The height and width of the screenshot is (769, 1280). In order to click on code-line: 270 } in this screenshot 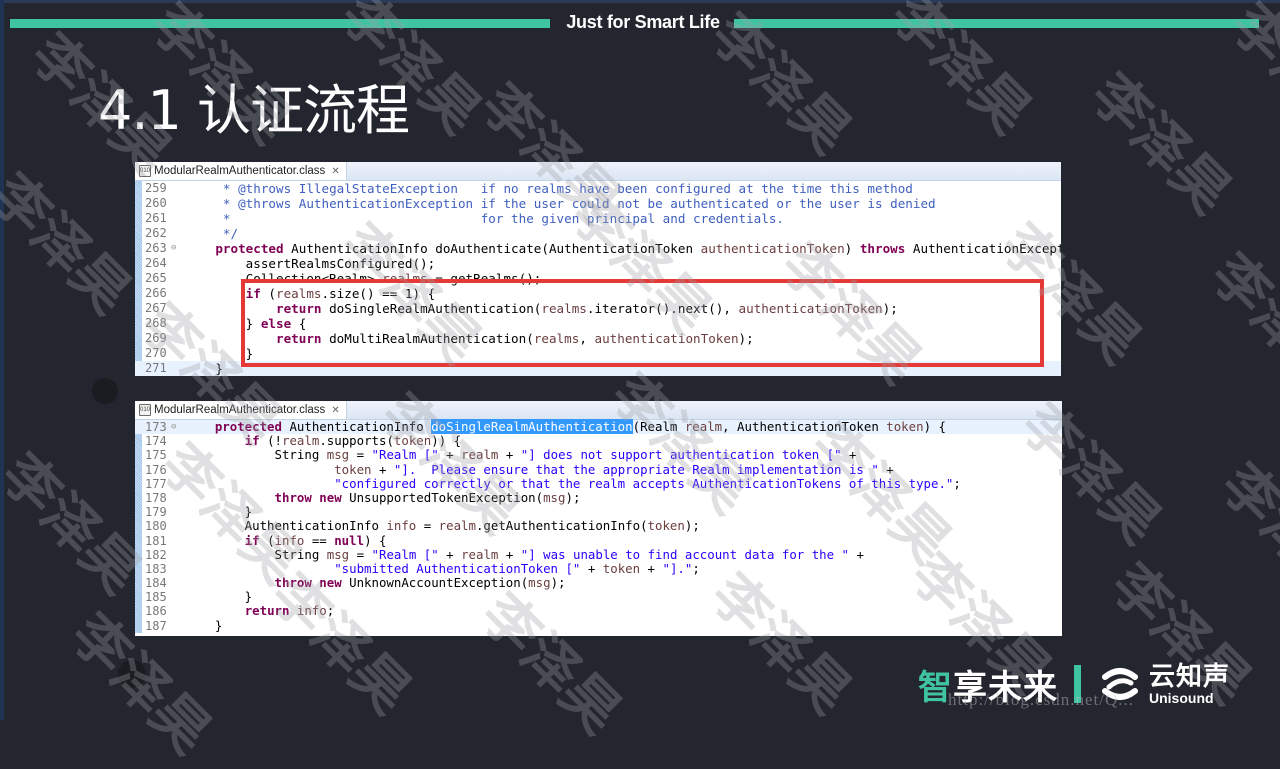, I will do `click(598, 353)`.